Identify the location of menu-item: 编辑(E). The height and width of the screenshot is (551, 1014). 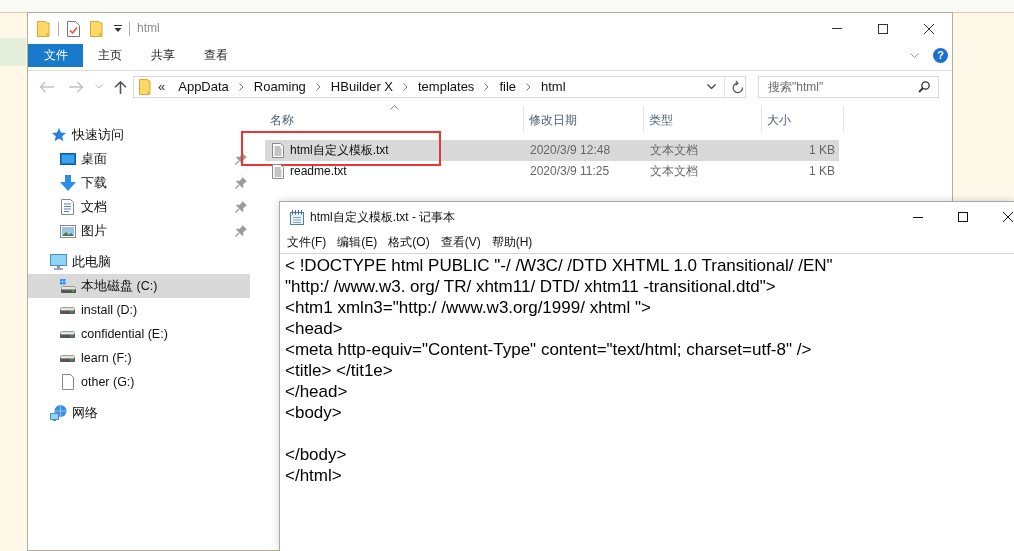
(357, 242).